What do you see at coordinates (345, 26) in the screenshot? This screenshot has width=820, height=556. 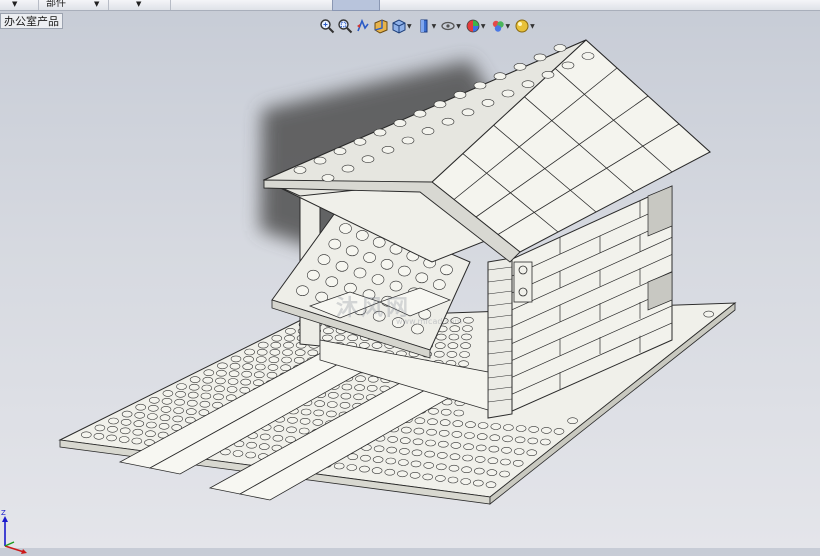 I see `zoom-to-area-icon` at bounding box center [345, 26].